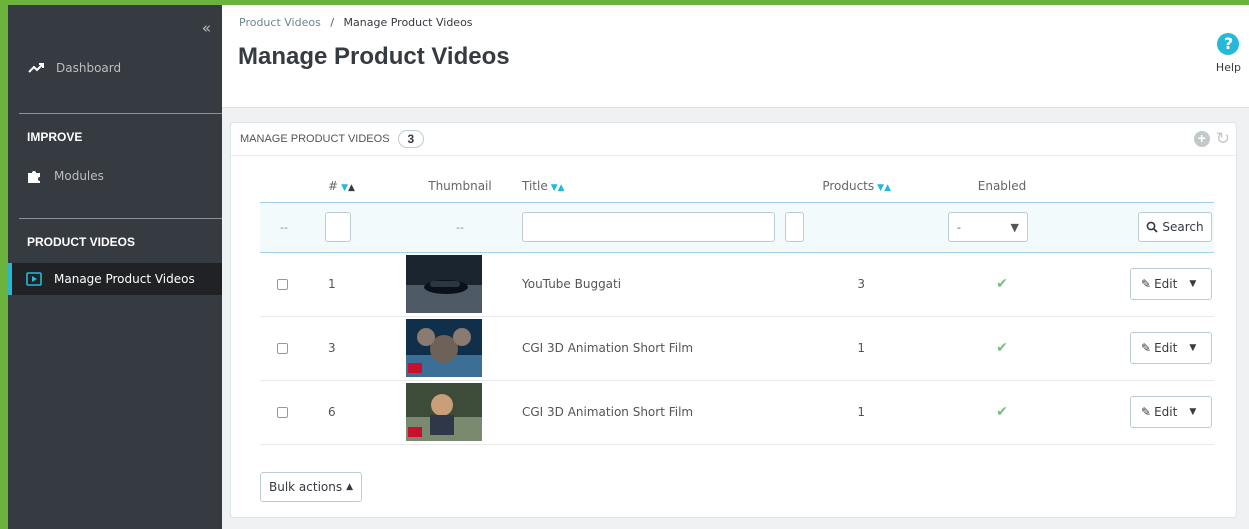  Describe the element at coordinates (411, 139) in the screenshot. I see `count-badge: 3` at that location.